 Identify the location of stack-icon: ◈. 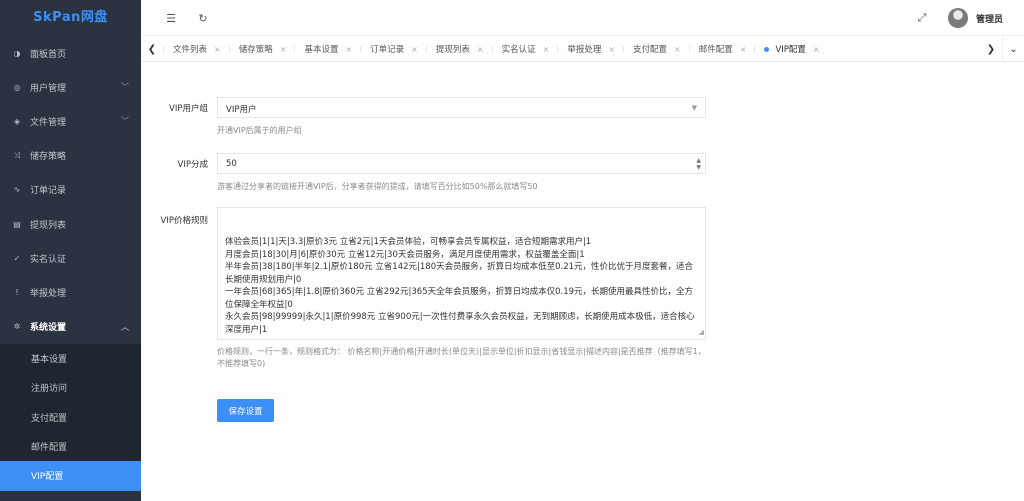
(17, 121).